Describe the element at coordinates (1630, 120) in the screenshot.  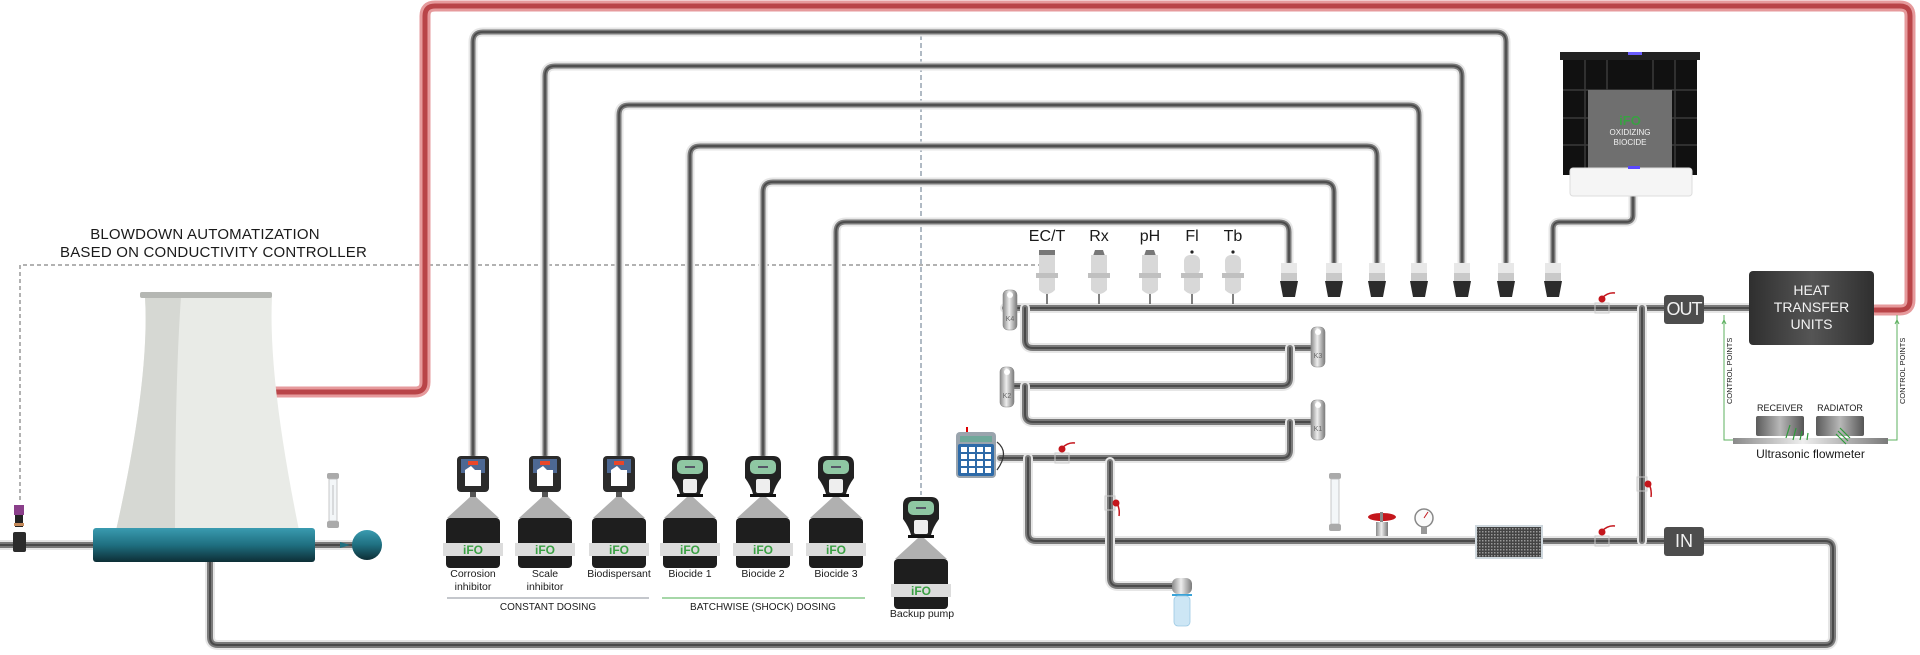
I see `tank-brand: iFO` at that location.